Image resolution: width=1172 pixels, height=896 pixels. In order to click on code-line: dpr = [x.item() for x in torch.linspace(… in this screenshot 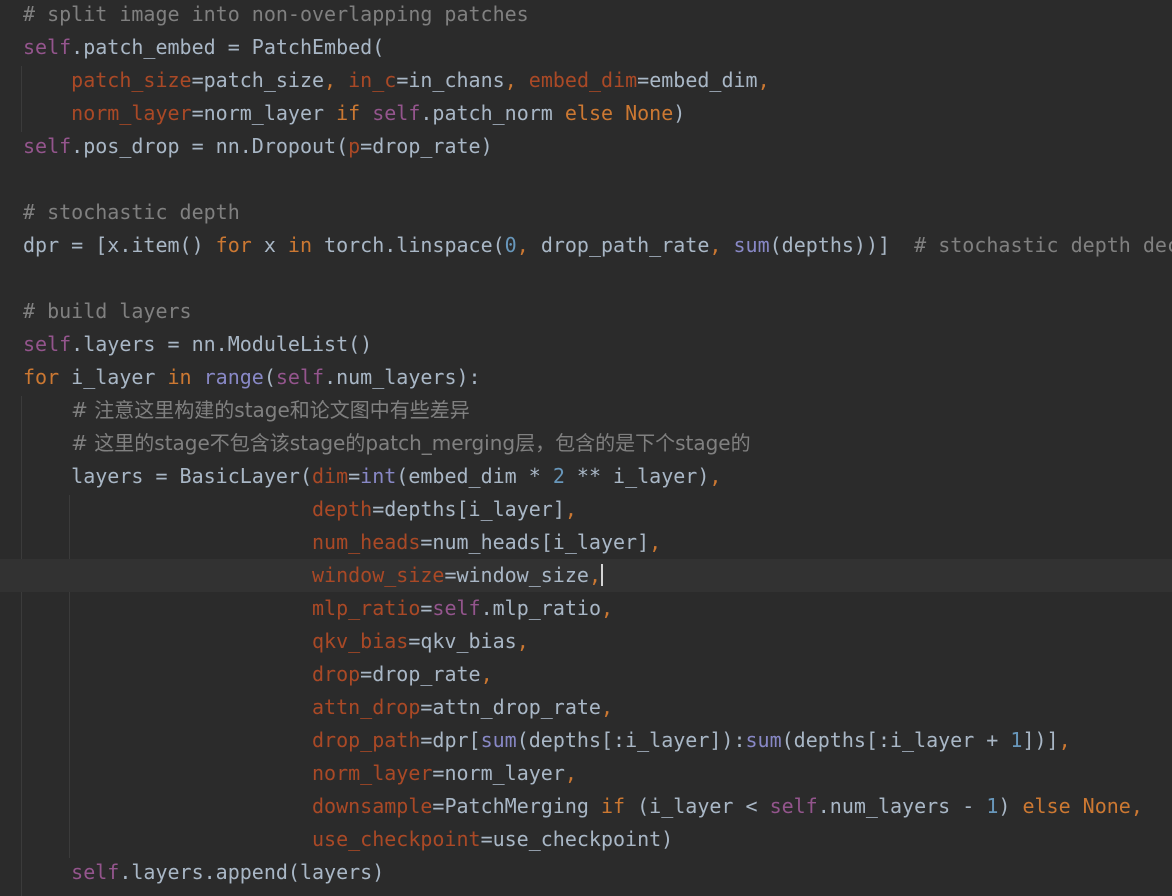, I will do `click(586, 245)`.